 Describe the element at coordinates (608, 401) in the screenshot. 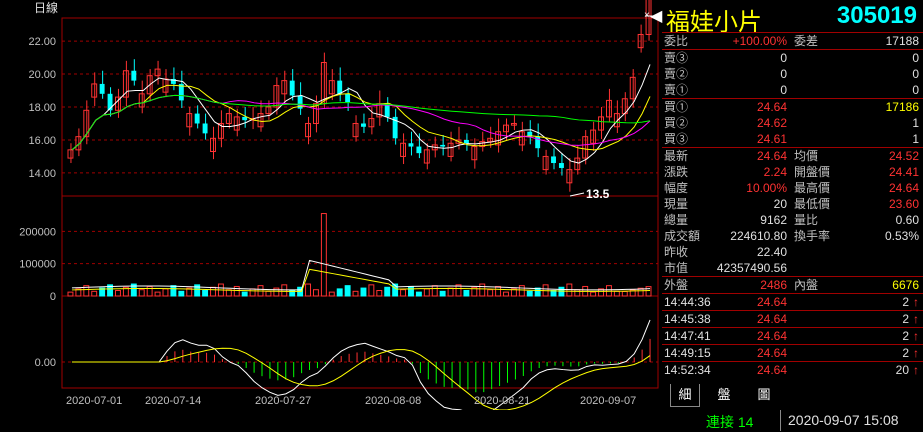

I see `date-label: 2020-09-07` at that location.